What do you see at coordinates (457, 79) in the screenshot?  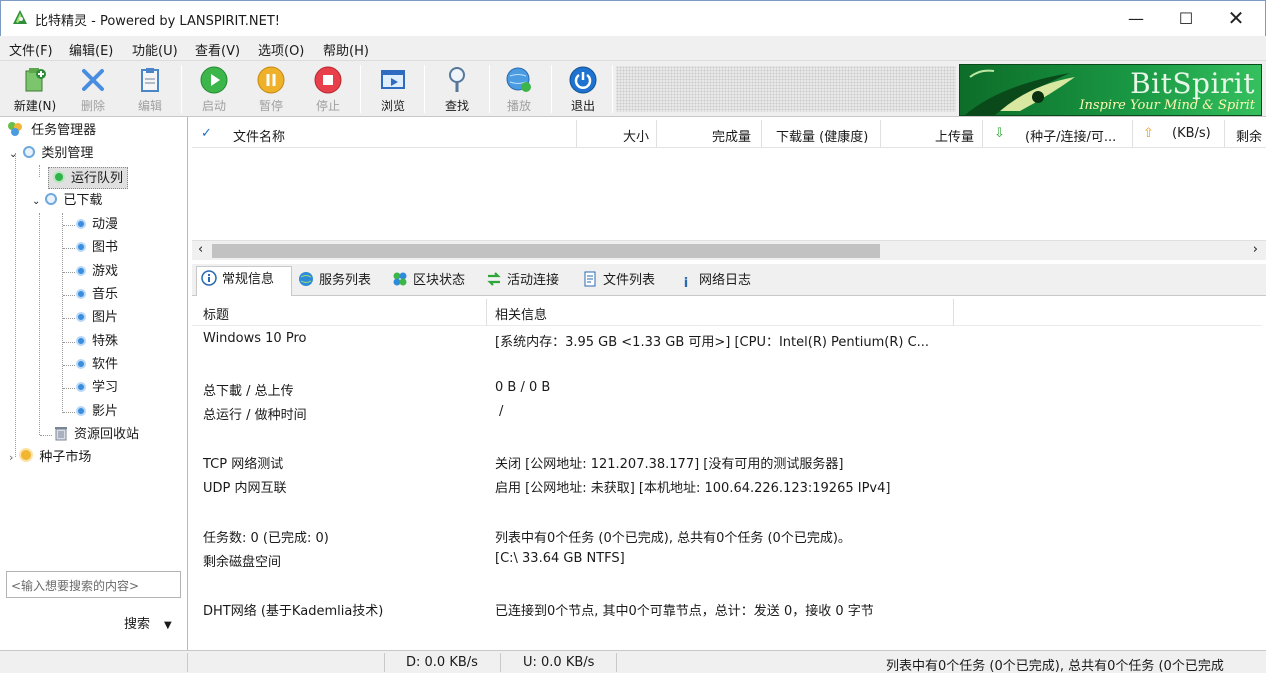 I see `find-magnifier-icon` at bounding box center [457, 79].